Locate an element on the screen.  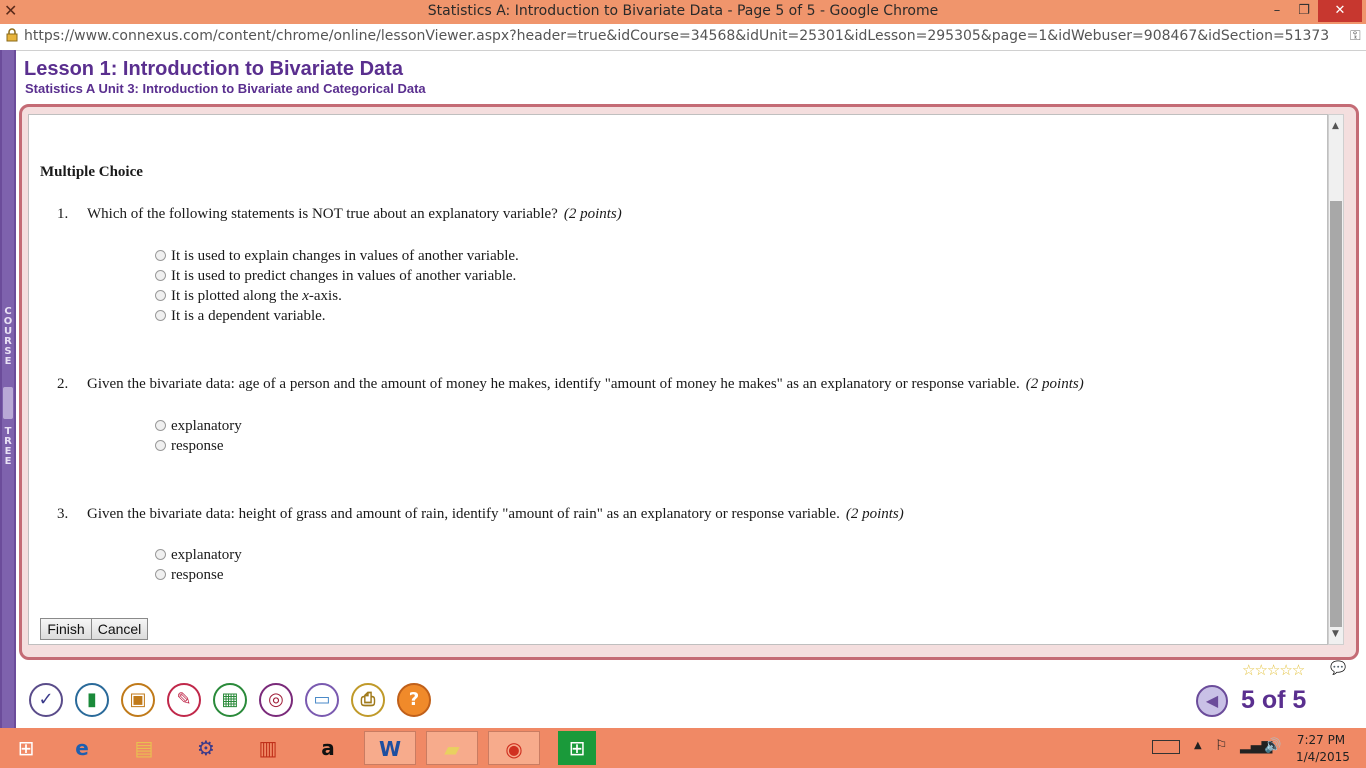
clock-time: 7:27 PM is located at coordinates (1321, 740).